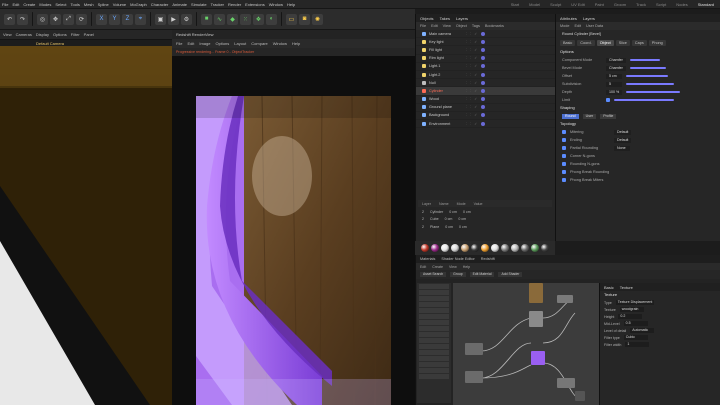 This screenshot has width=720, height=405. I want to click on node-canvas, so click(526, 344).